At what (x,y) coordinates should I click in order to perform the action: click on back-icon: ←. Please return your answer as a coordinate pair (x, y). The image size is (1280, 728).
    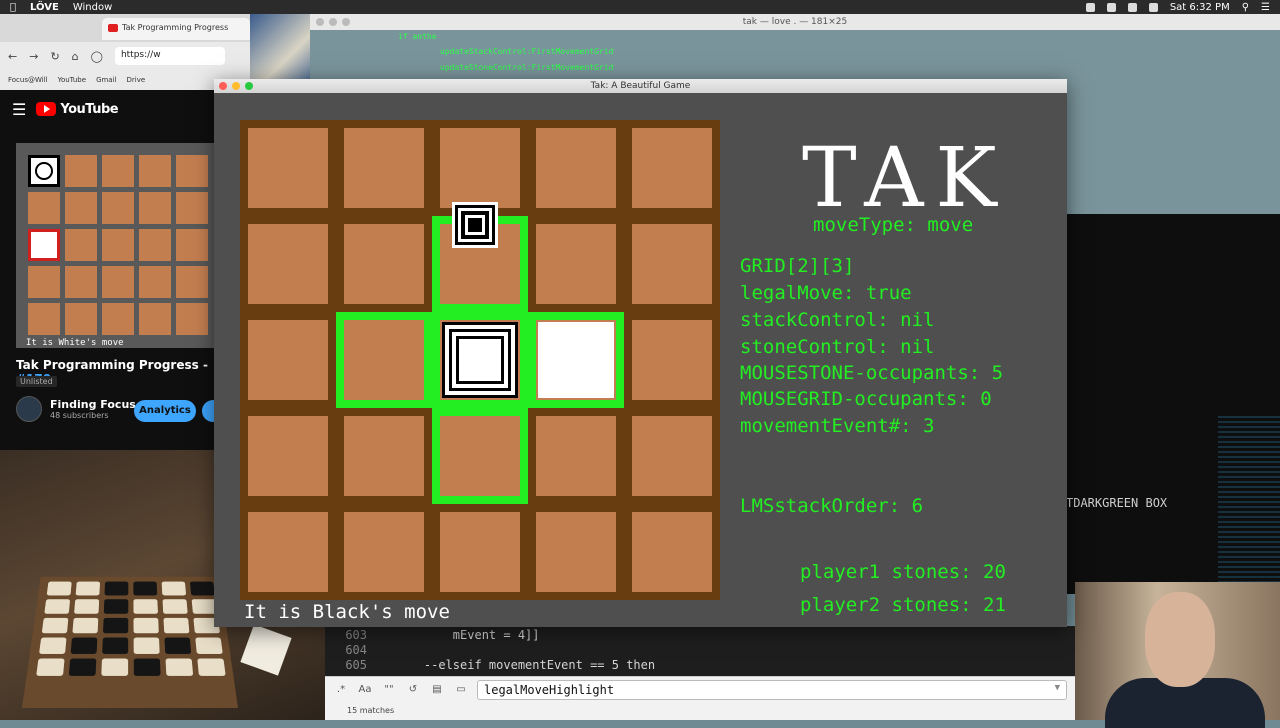
    Looking at the image, I should click on (12, 56).